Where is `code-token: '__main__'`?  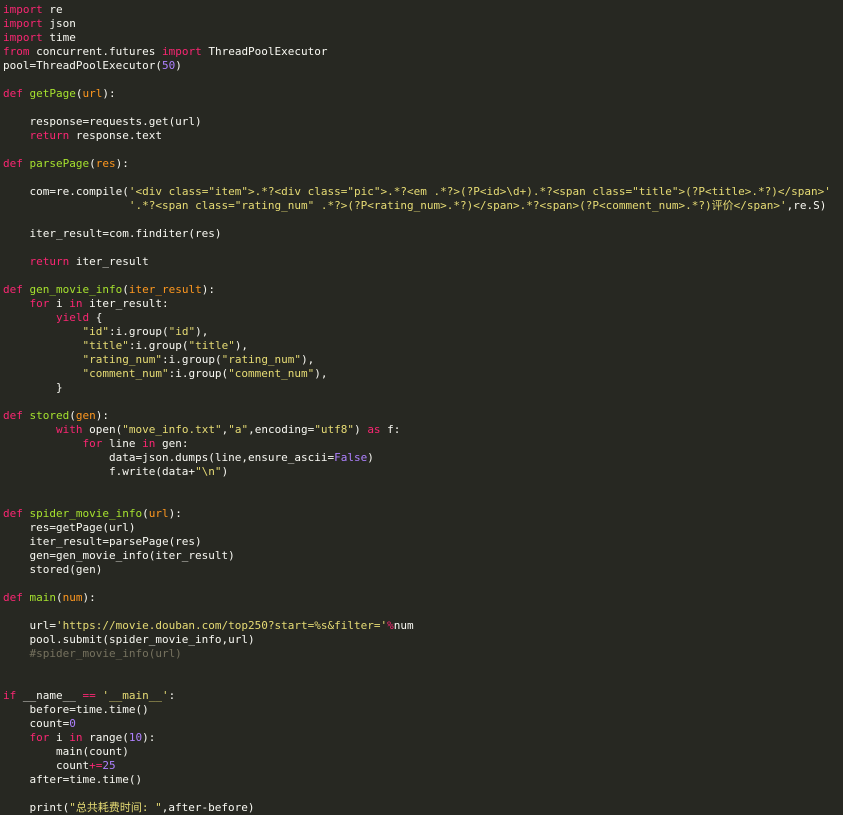 code-token: '__main__' is located at coordinates (135, 695).